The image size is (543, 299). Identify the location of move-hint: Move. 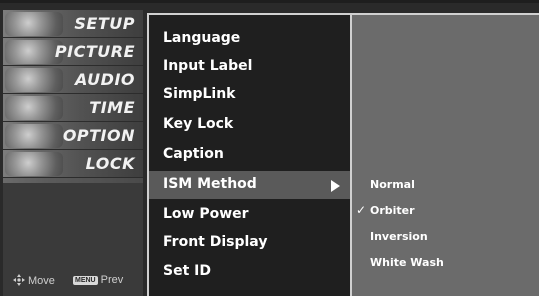
(34, 280).